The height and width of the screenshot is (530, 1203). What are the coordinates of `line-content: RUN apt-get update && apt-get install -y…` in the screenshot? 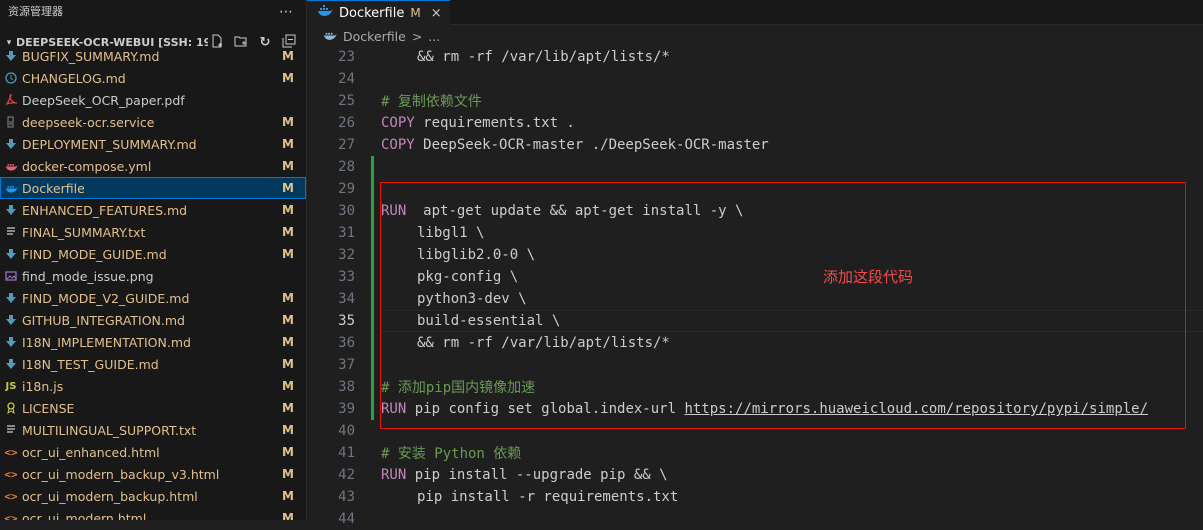 It's located at (562, 211).